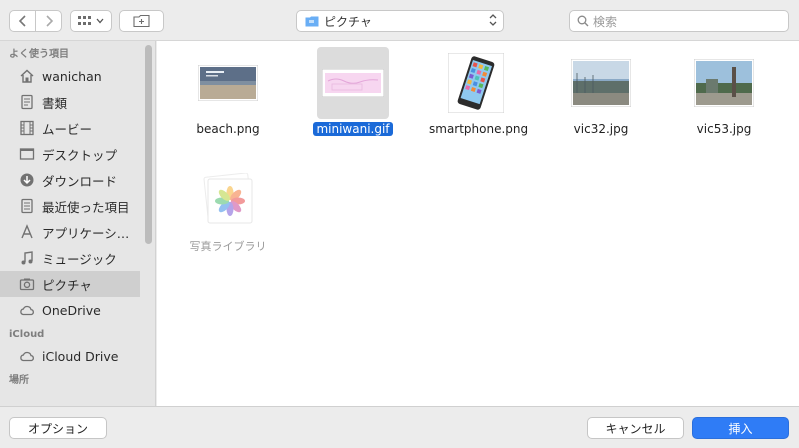 The height and width of the screenshot is (448, 799). Describe the element at coordinates (479, 129) in the screenshot. I see `file-name: smartphone.png` at that location.